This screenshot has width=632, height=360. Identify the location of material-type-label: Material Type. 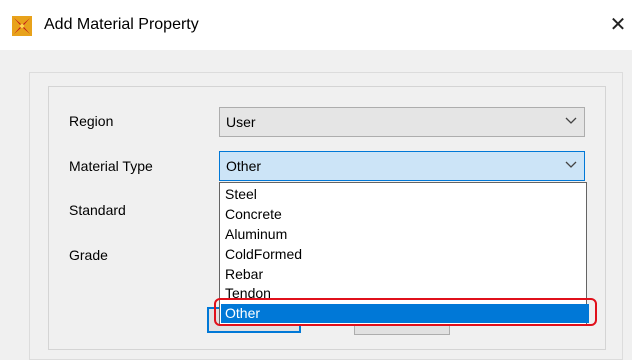
(111, 166).